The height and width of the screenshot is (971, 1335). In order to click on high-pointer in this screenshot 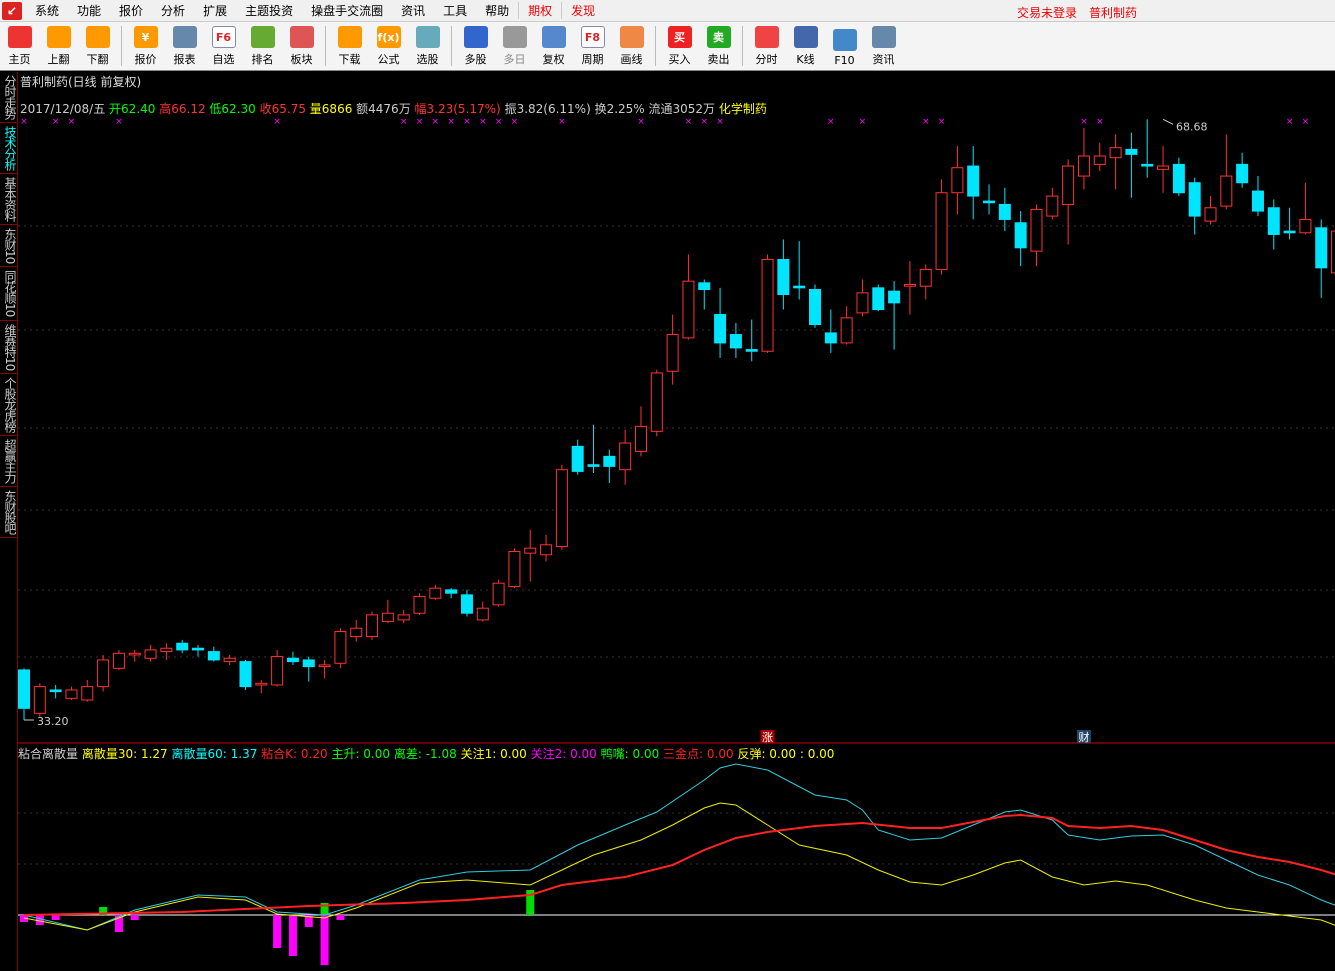, I will do `click(1168, 121)`.